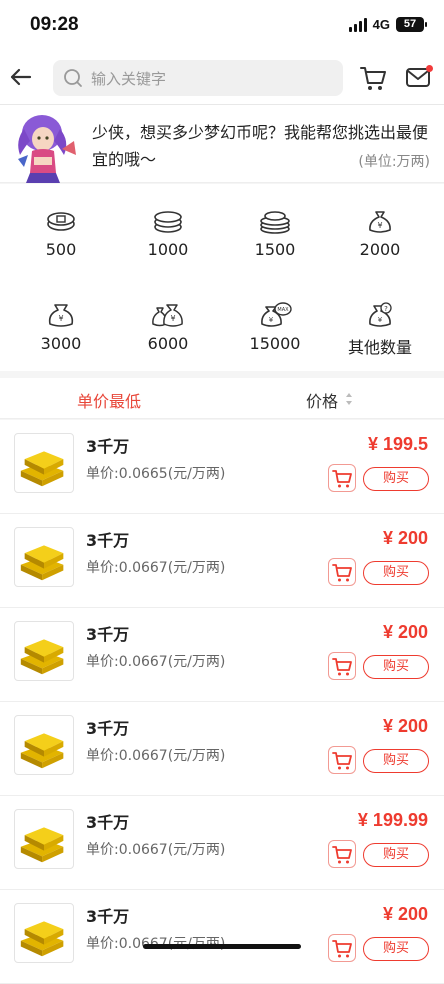 The width and height of the screenshot is (444, 984). Describe the element at coordinates (275, 327) in the screenshot. I see `quantity-option-15000: MAX ¥ 15000` at that location.